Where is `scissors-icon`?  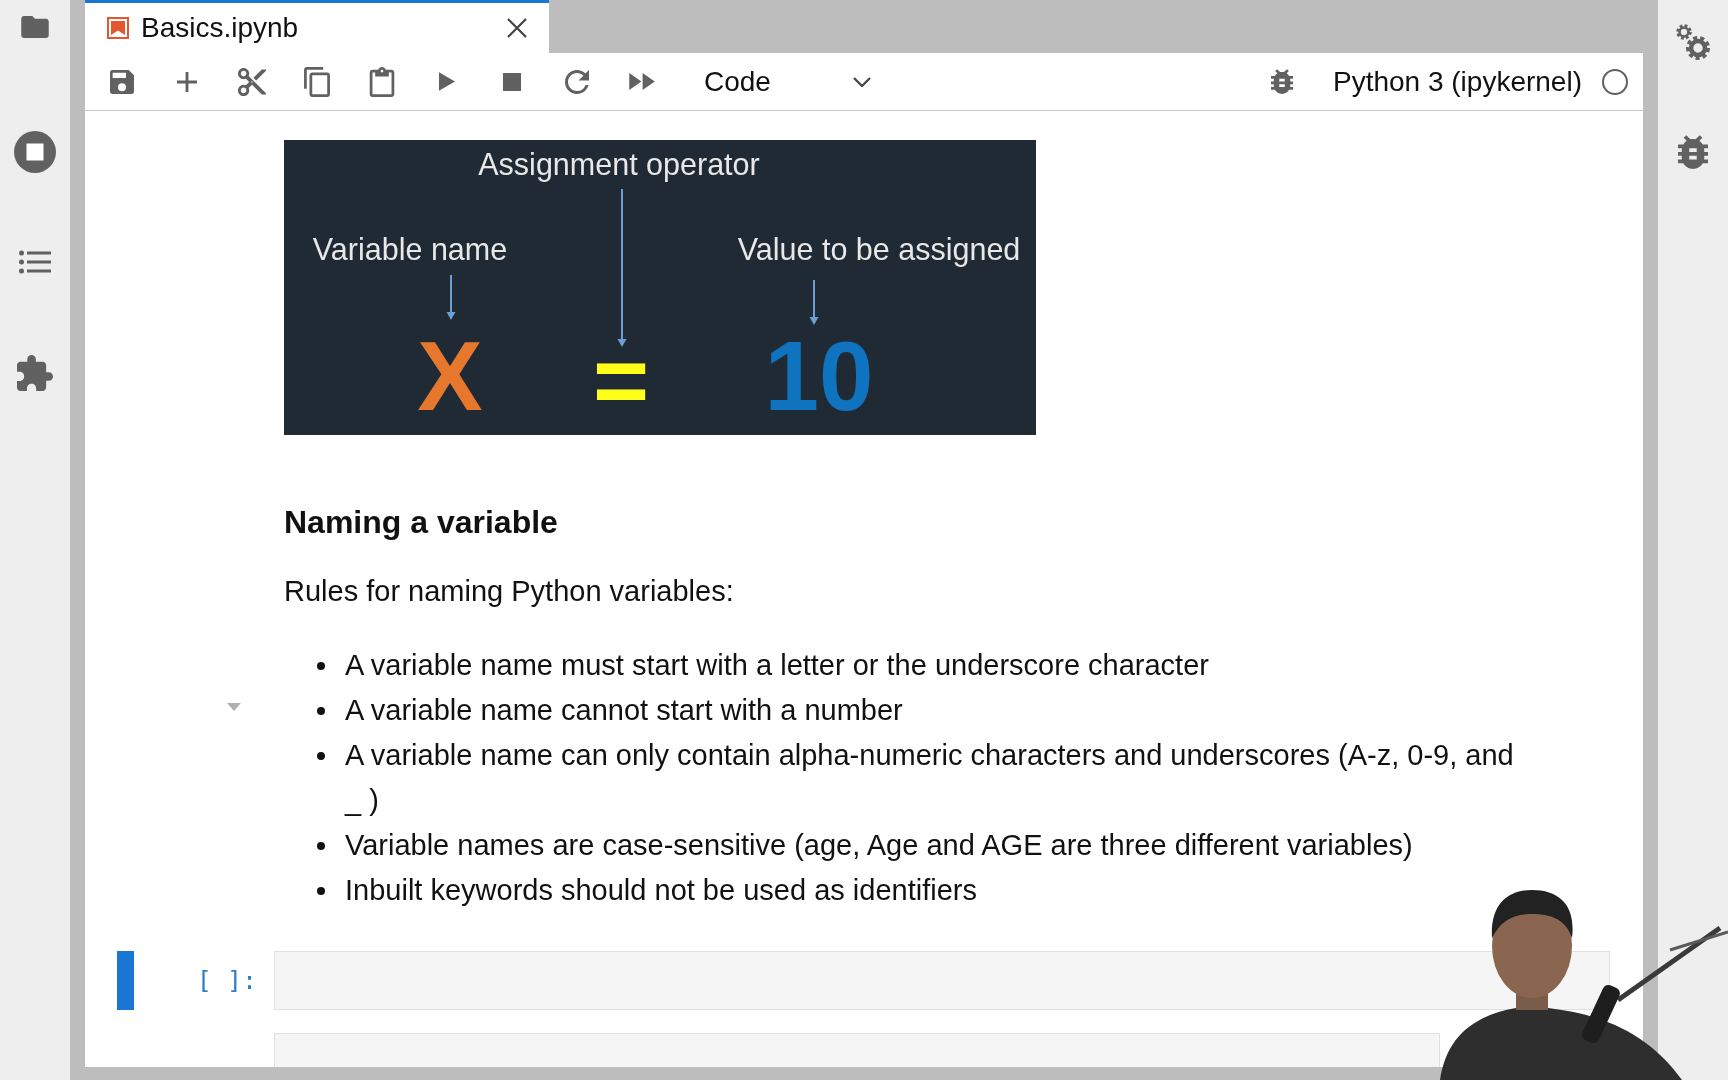 scissors-icon is located at coordinates (252, 81).